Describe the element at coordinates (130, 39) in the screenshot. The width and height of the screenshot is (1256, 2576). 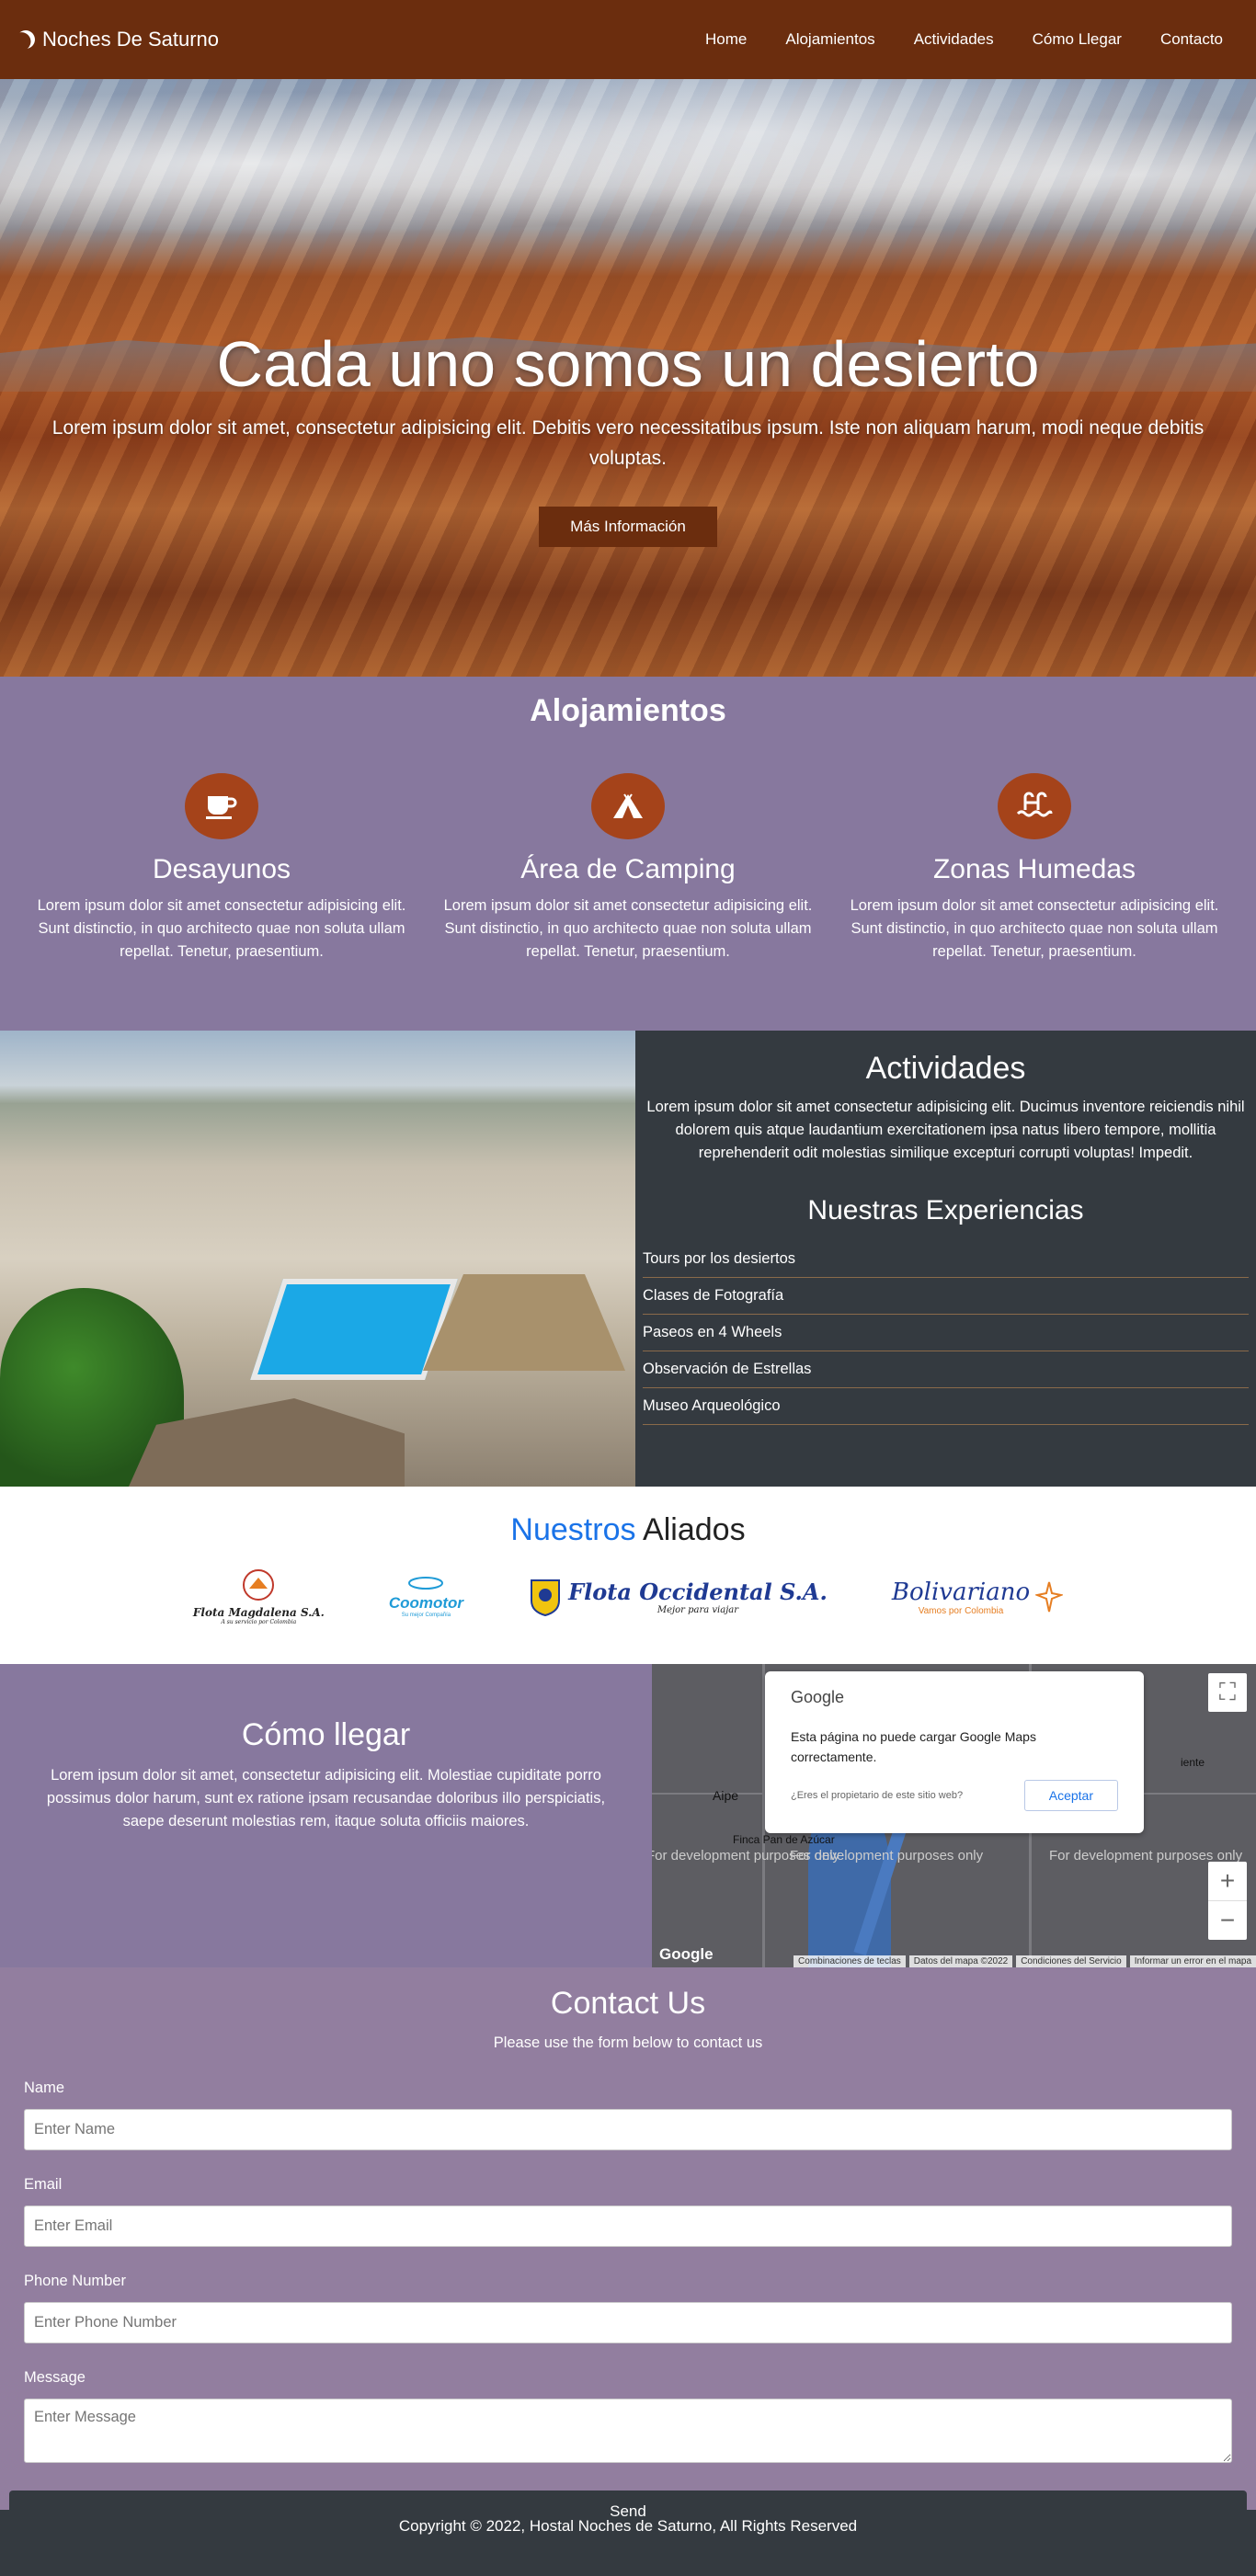
I see `brand-name: Noches De Saturno` at that location.